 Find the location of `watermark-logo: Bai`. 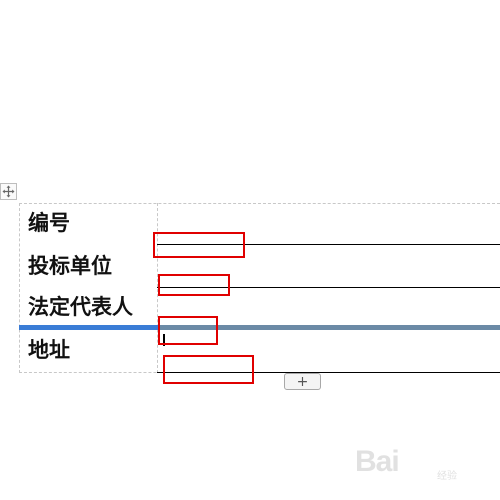

watermark-logo: Bai is located at coordinates (377, 461).